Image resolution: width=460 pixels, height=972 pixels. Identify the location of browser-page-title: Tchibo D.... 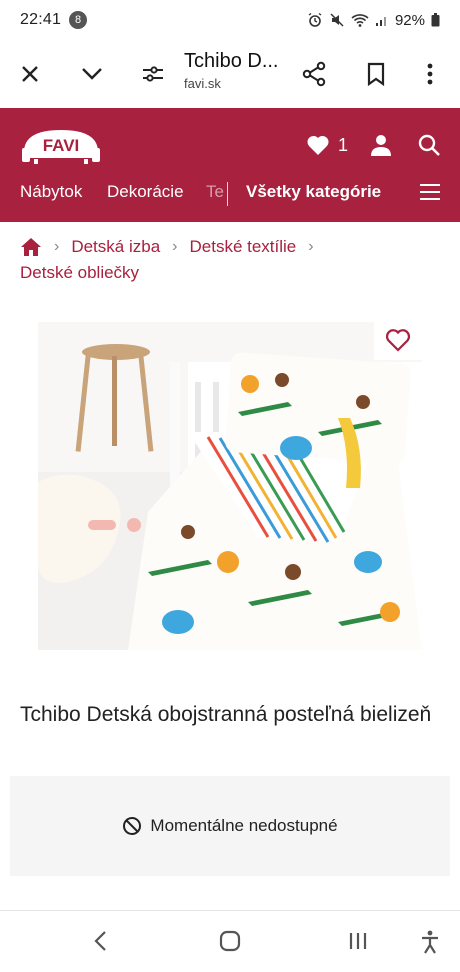
(231, 61).